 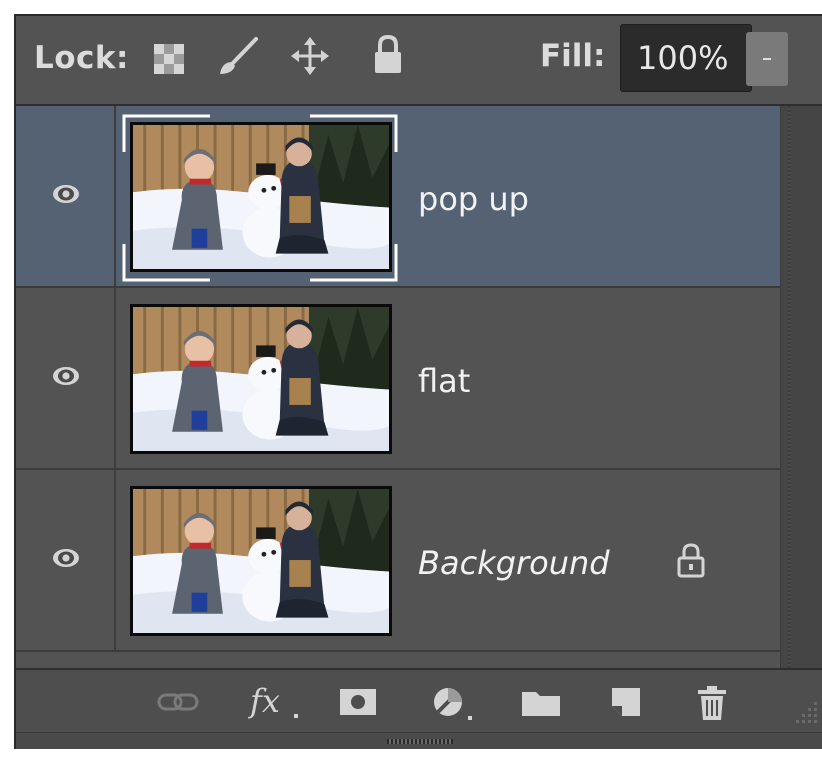 I want to click on adjustment-layer-icon, so click(x=455, y=702).